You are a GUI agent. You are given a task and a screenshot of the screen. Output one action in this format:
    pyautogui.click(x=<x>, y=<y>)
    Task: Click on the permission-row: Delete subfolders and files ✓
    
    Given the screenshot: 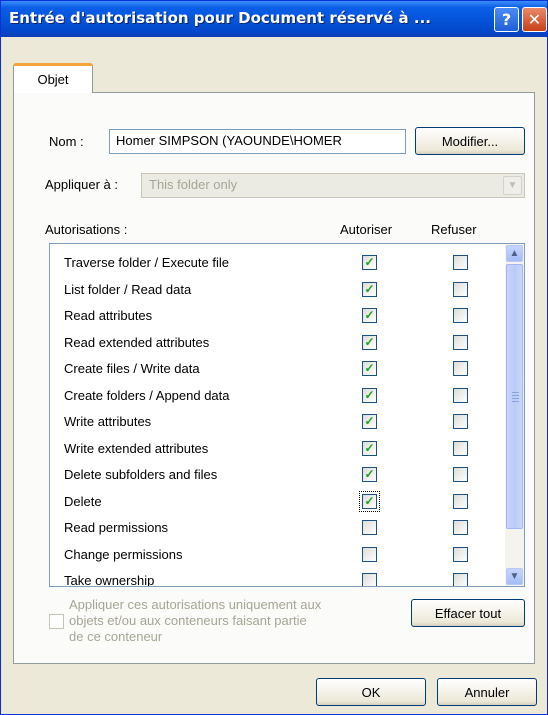 What is the action you would take?
    pyautogui.click(x=275, y=475)
    